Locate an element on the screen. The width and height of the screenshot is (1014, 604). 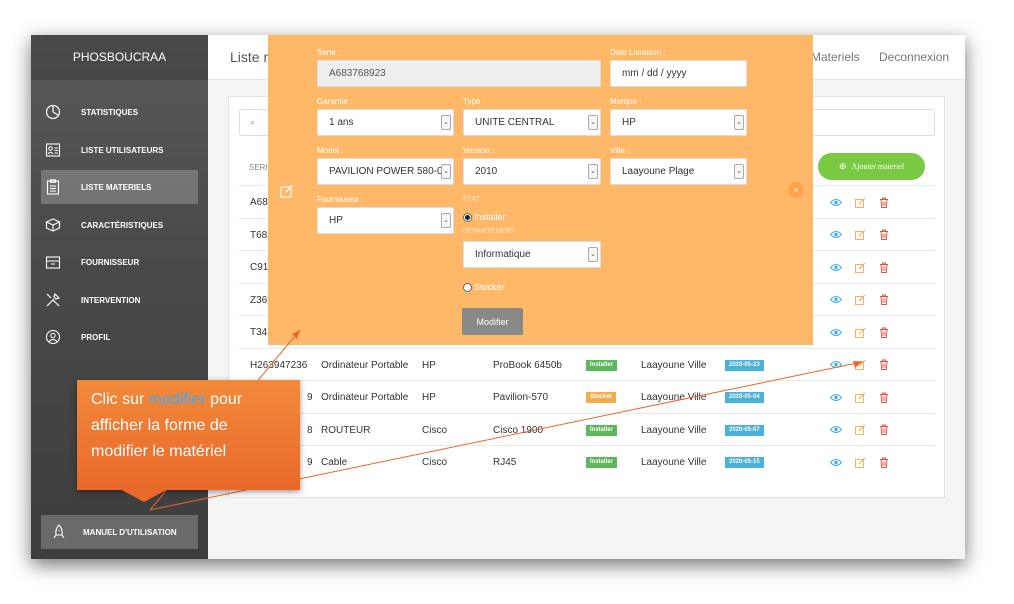
sidebar-item-liste-utilisateurs: LISTE UTILISATEURS is located at coordinates (119, 150).